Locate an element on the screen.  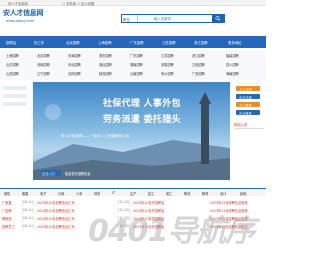
banner-caption: 安人才信息网——一站式人力资源服务平台 is located at coordinates (95, 136).